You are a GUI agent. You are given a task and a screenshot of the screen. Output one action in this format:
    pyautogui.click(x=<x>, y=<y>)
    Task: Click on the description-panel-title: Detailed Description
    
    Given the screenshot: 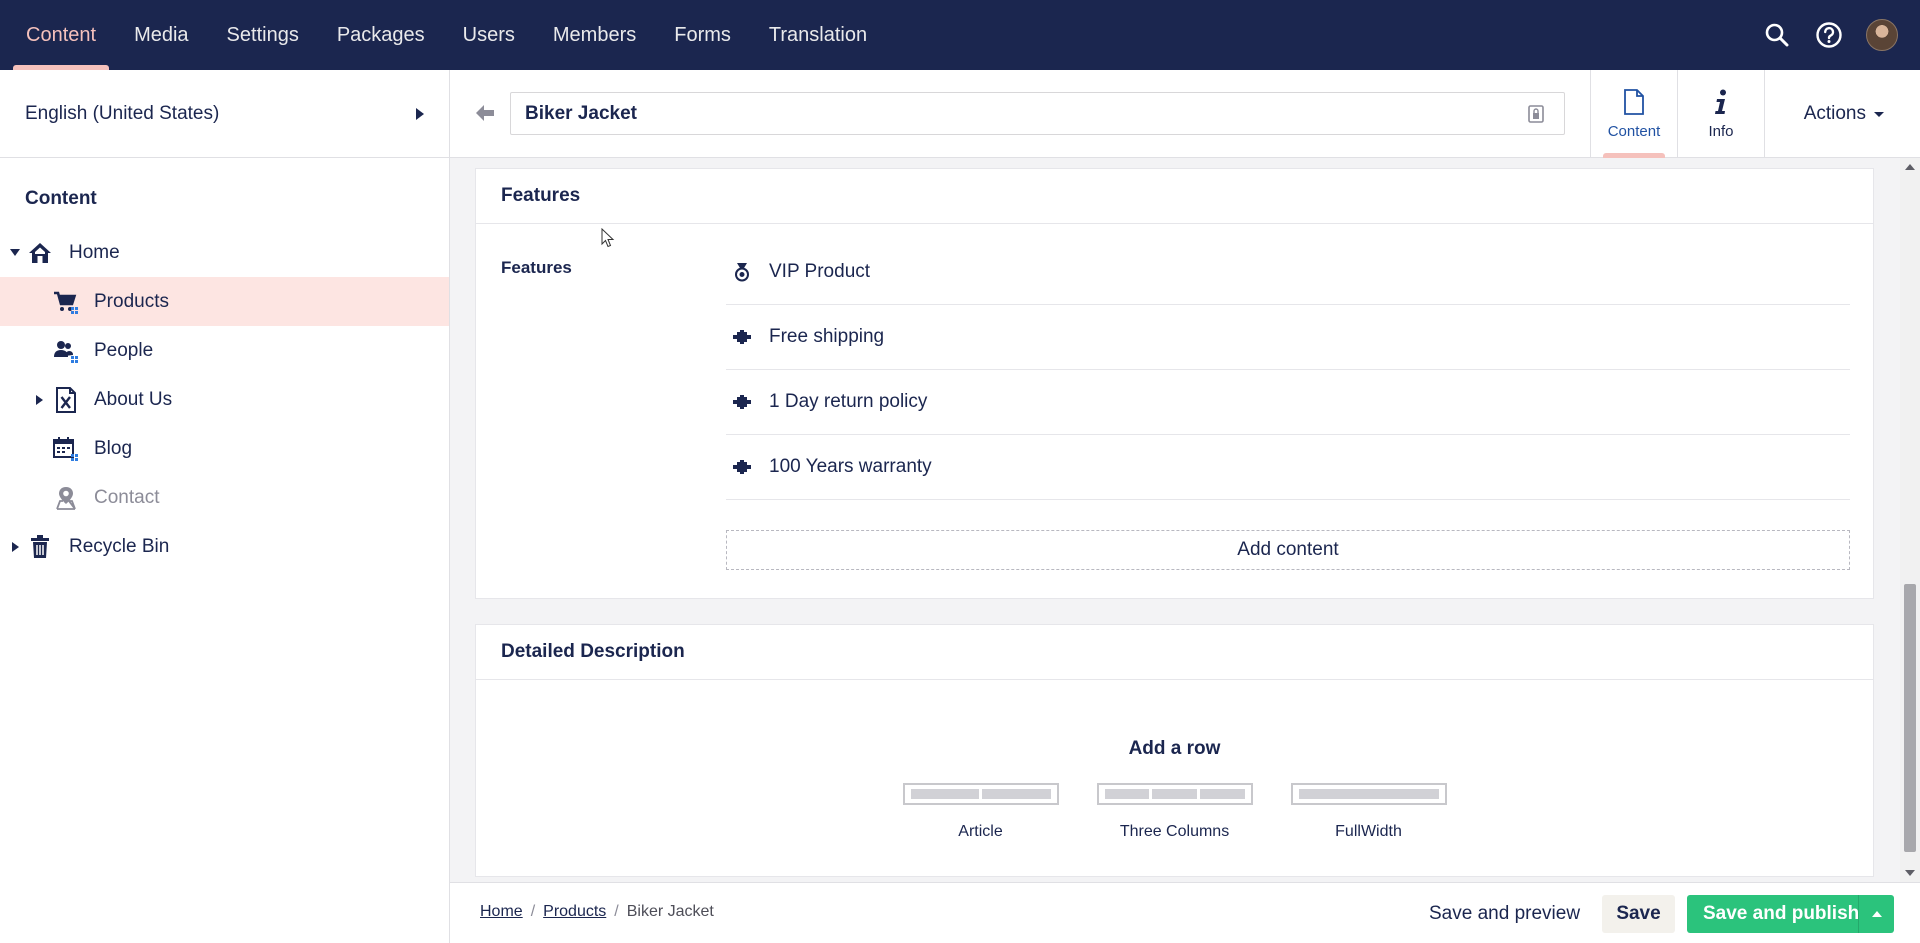 What is the action you would take?
    pyautogui.click(x=1174, y=652)
    